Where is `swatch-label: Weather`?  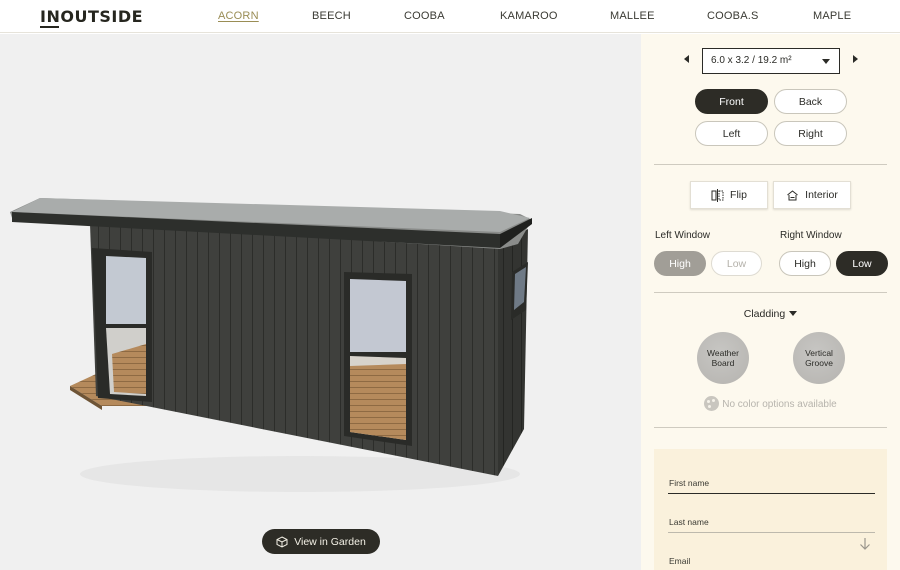 swatch-label: Weather is located at coordinates (723, 353).